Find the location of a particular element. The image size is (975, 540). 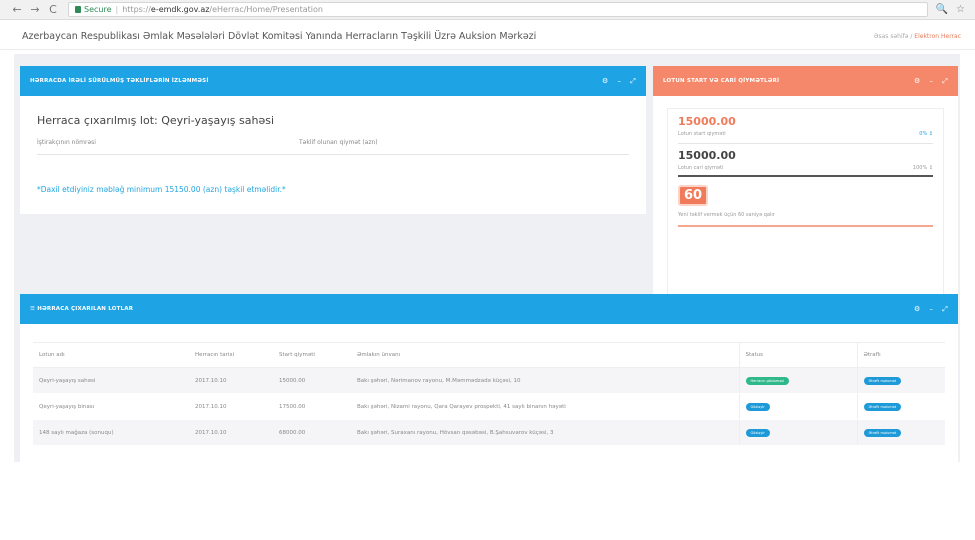

start-price: 15000.00 is located at coordinates (707, 121).